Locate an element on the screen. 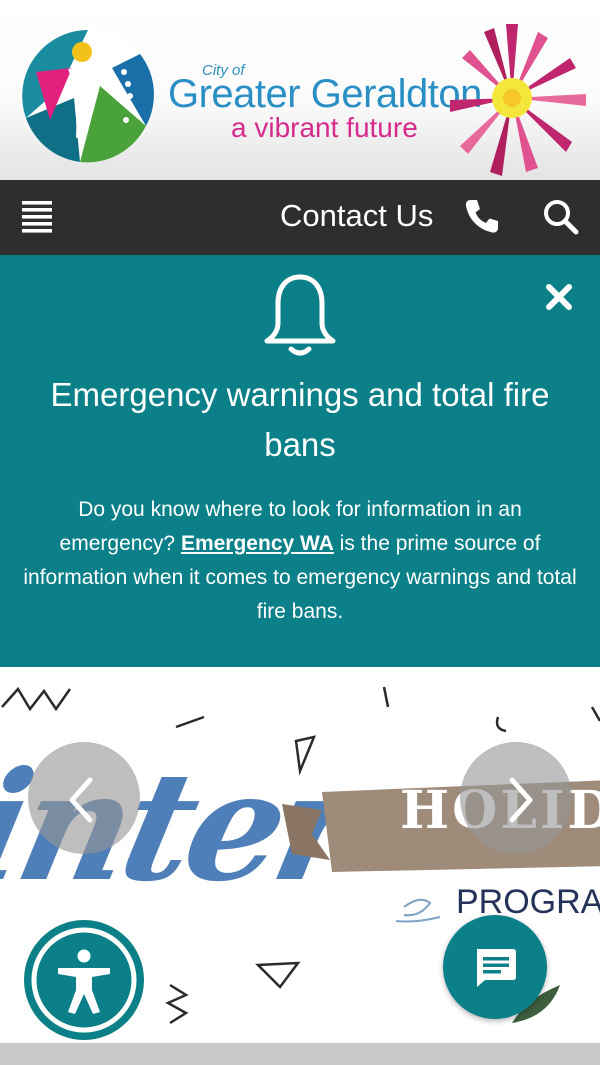 This screenshot has width=600, height=1065. accessibility-icon is located at coordinates (84, 980).